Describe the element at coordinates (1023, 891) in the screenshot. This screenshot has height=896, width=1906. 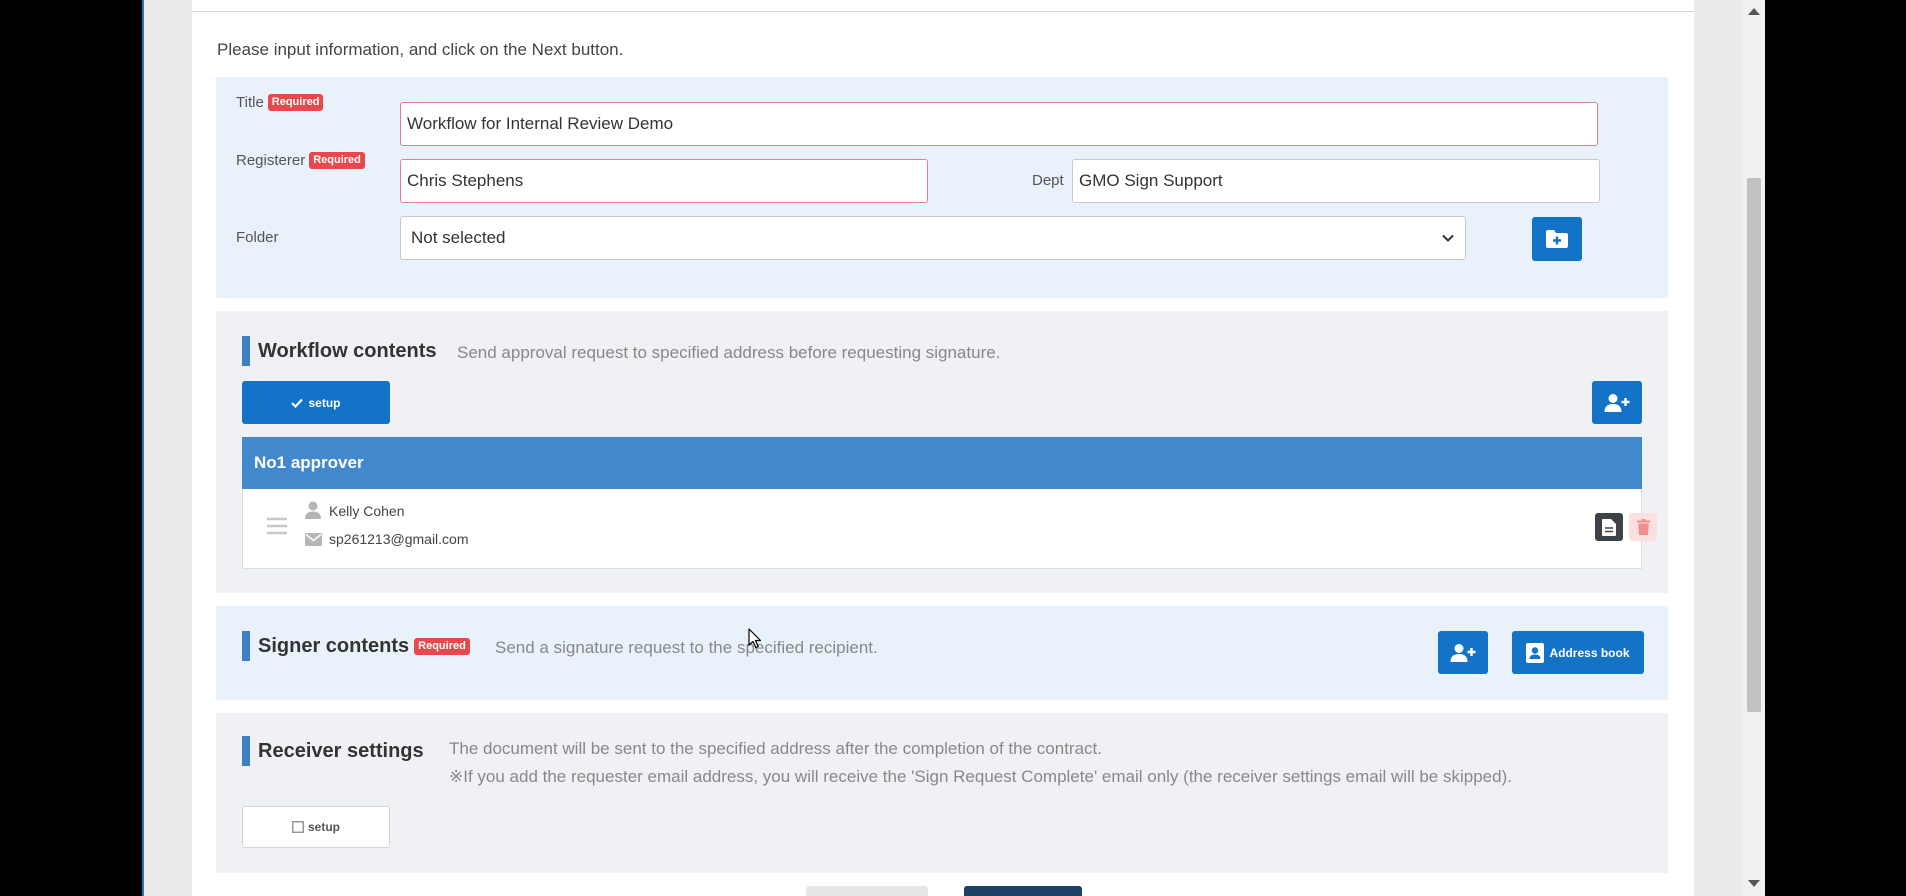
I see `next-button` at that location.